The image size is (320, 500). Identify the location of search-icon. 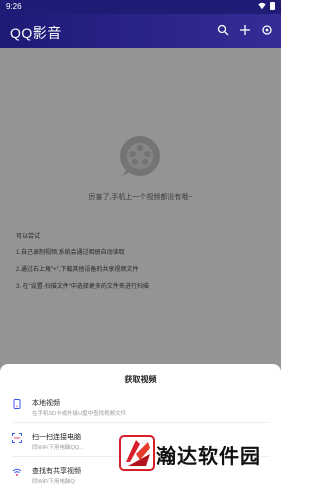
(223, 30).